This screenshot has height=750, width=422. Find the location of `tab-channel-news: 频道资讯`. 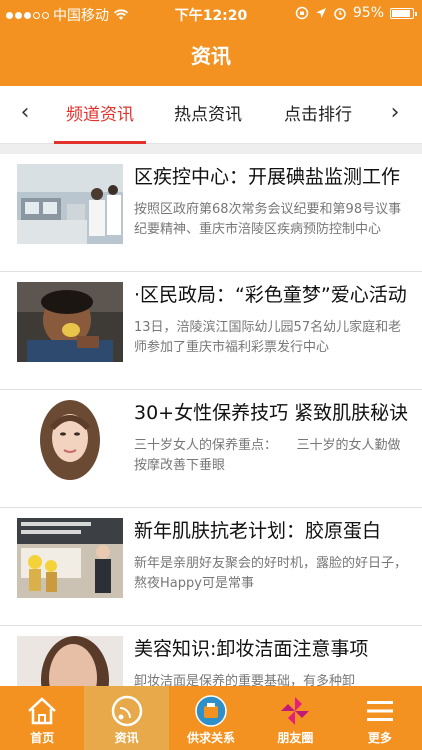

tab-channel-news: 频道资讯 is located at coordinates (100, 115).